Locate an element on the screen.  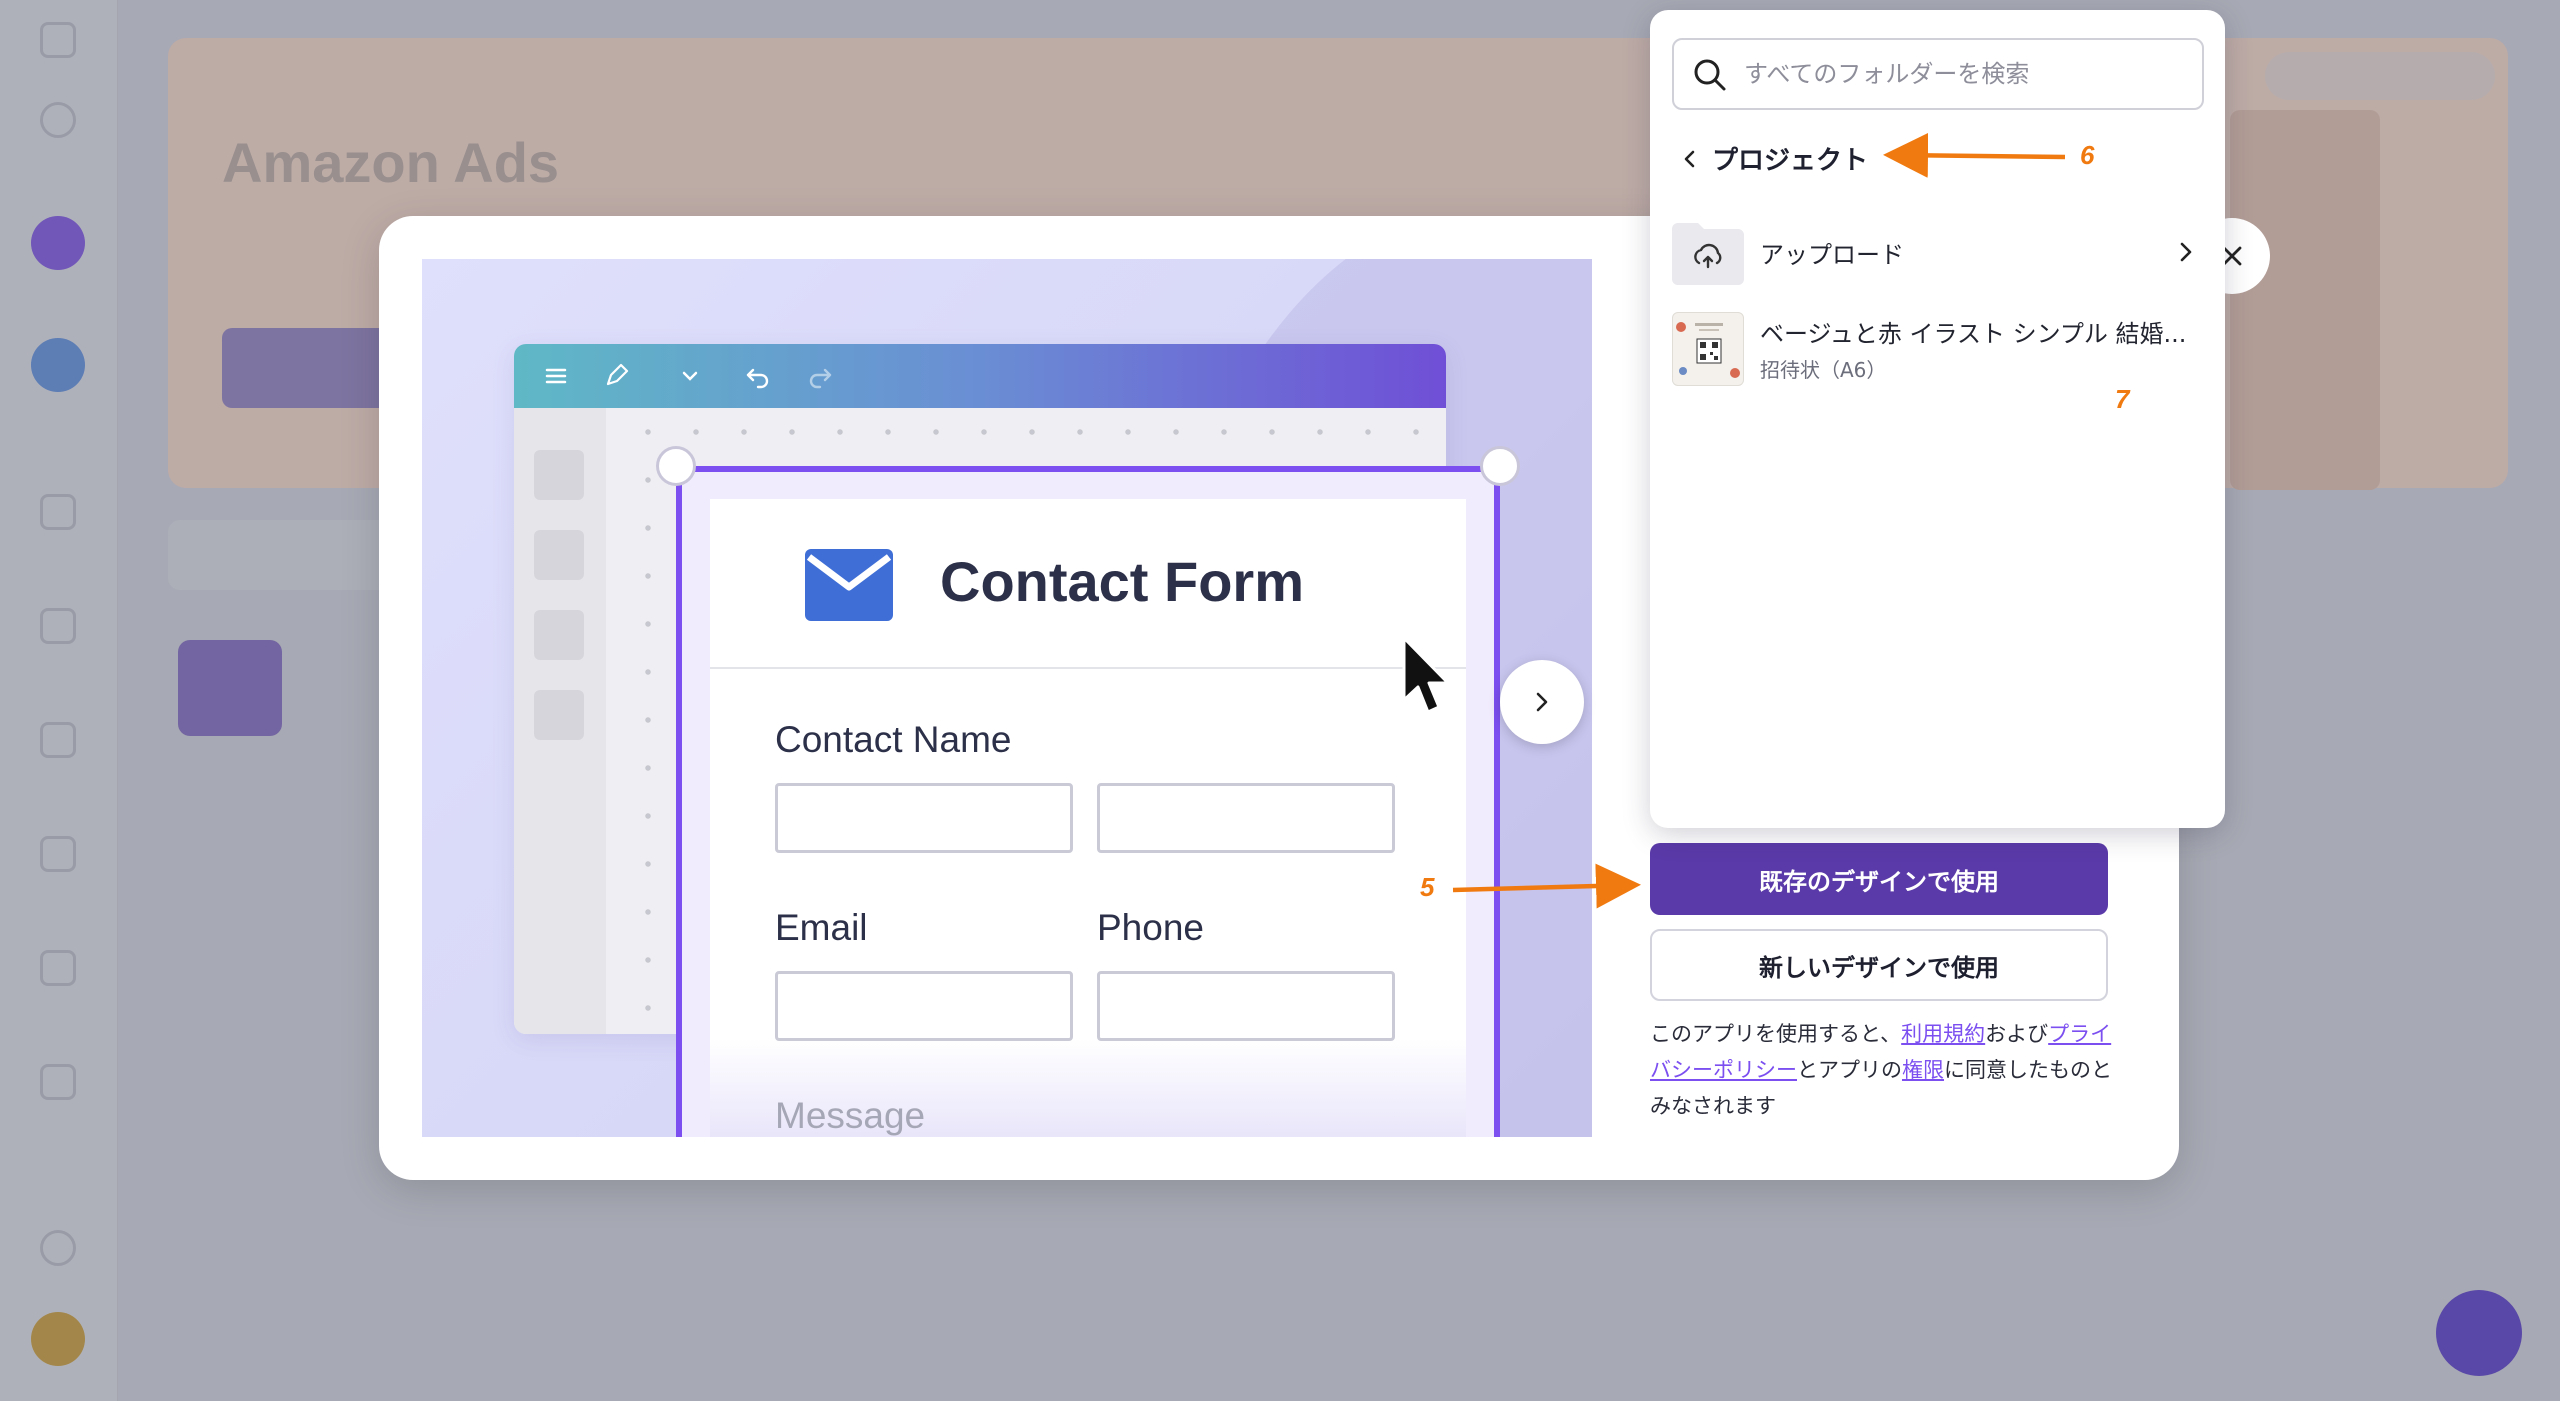
email-field is located at coordinates (924, 1006).